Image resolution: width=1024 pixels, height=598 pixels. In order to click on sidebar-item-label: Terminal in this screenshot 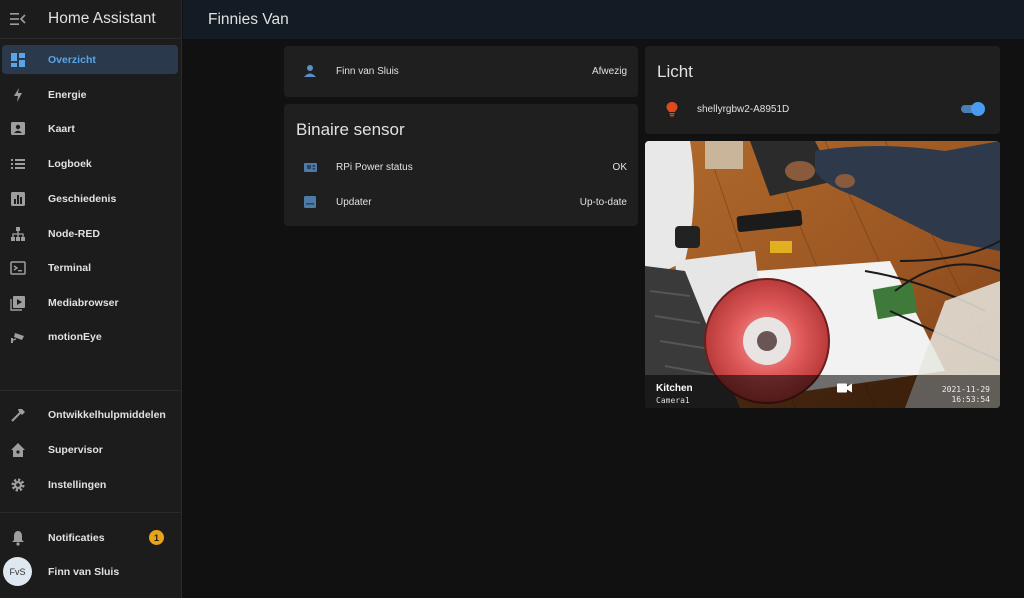, I will do `click(69, 267)`.